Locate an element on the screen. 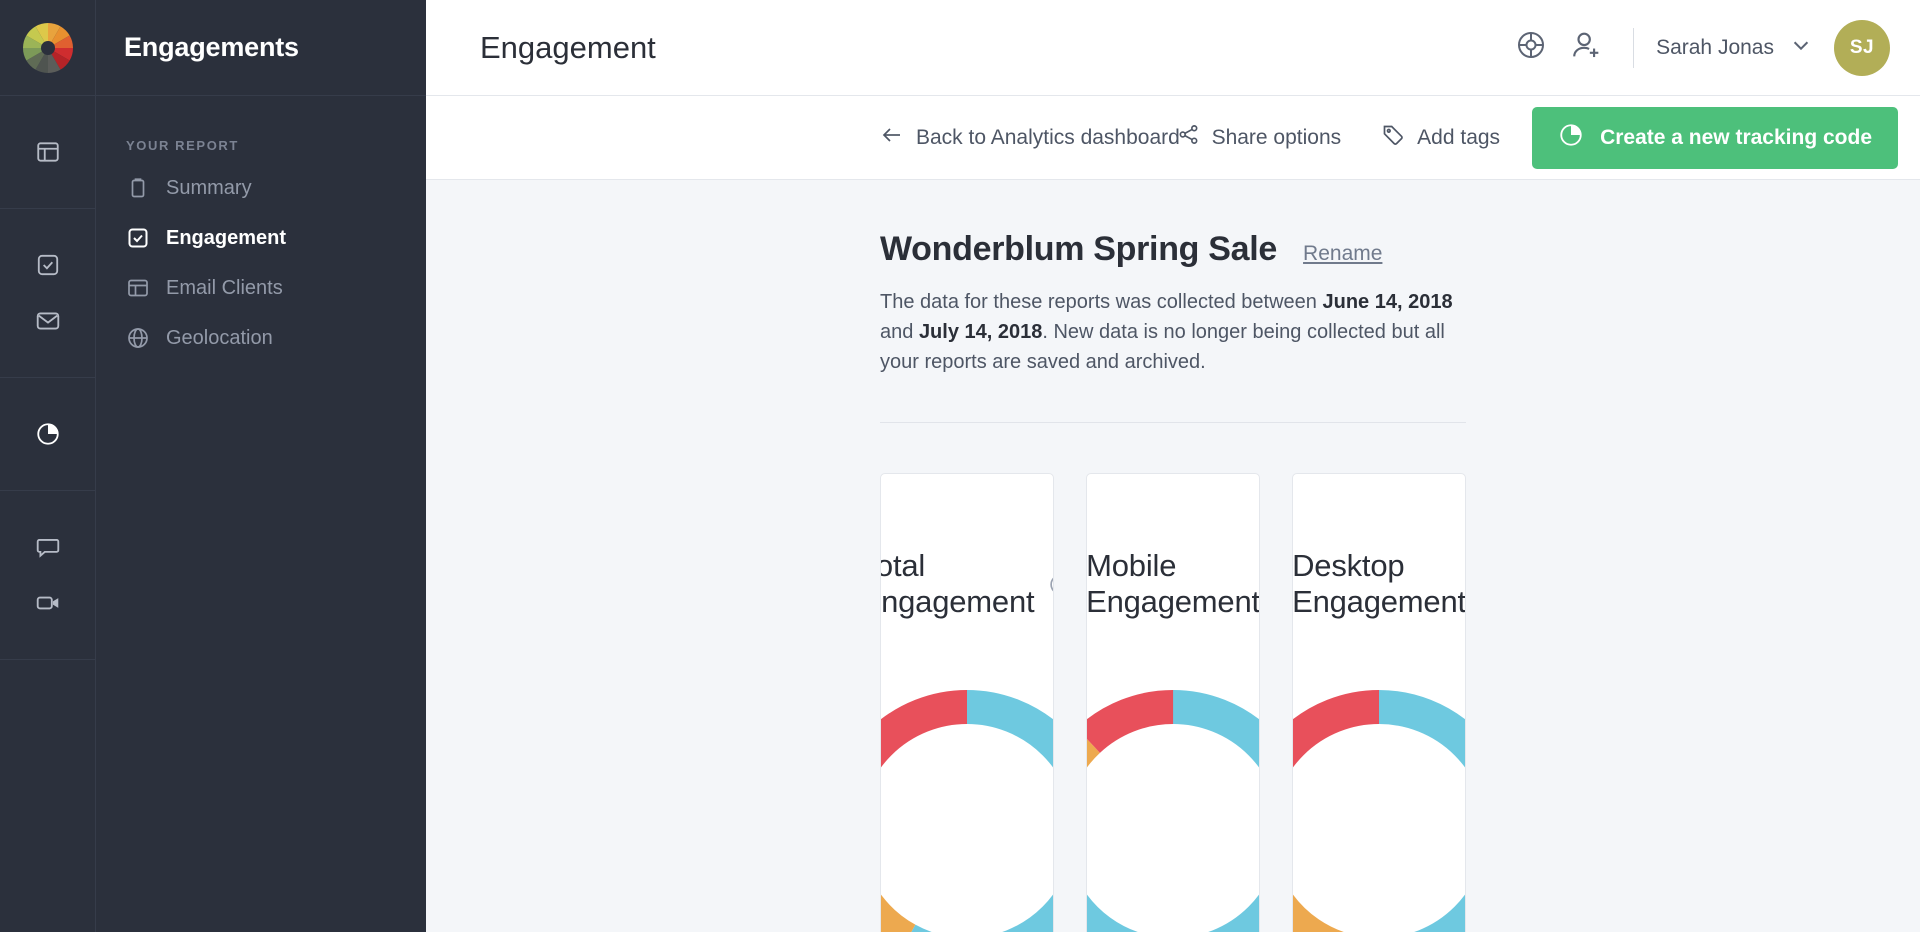 The image size is (1920, 932). globe-icon is located at coordinates (138, 338).